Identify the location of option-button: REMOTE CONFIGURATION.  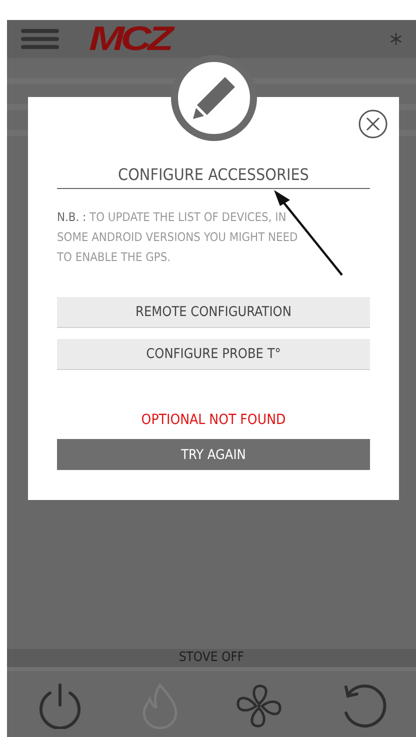
(213, 312).